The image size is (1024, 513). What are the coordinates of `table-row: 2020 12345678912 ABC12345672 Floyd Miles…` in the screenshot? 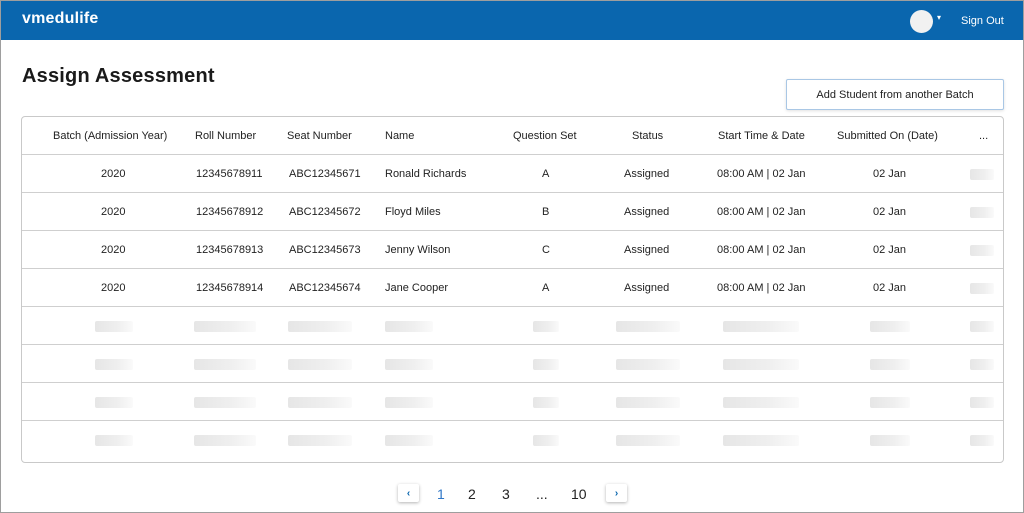 It's located at (512, 212).